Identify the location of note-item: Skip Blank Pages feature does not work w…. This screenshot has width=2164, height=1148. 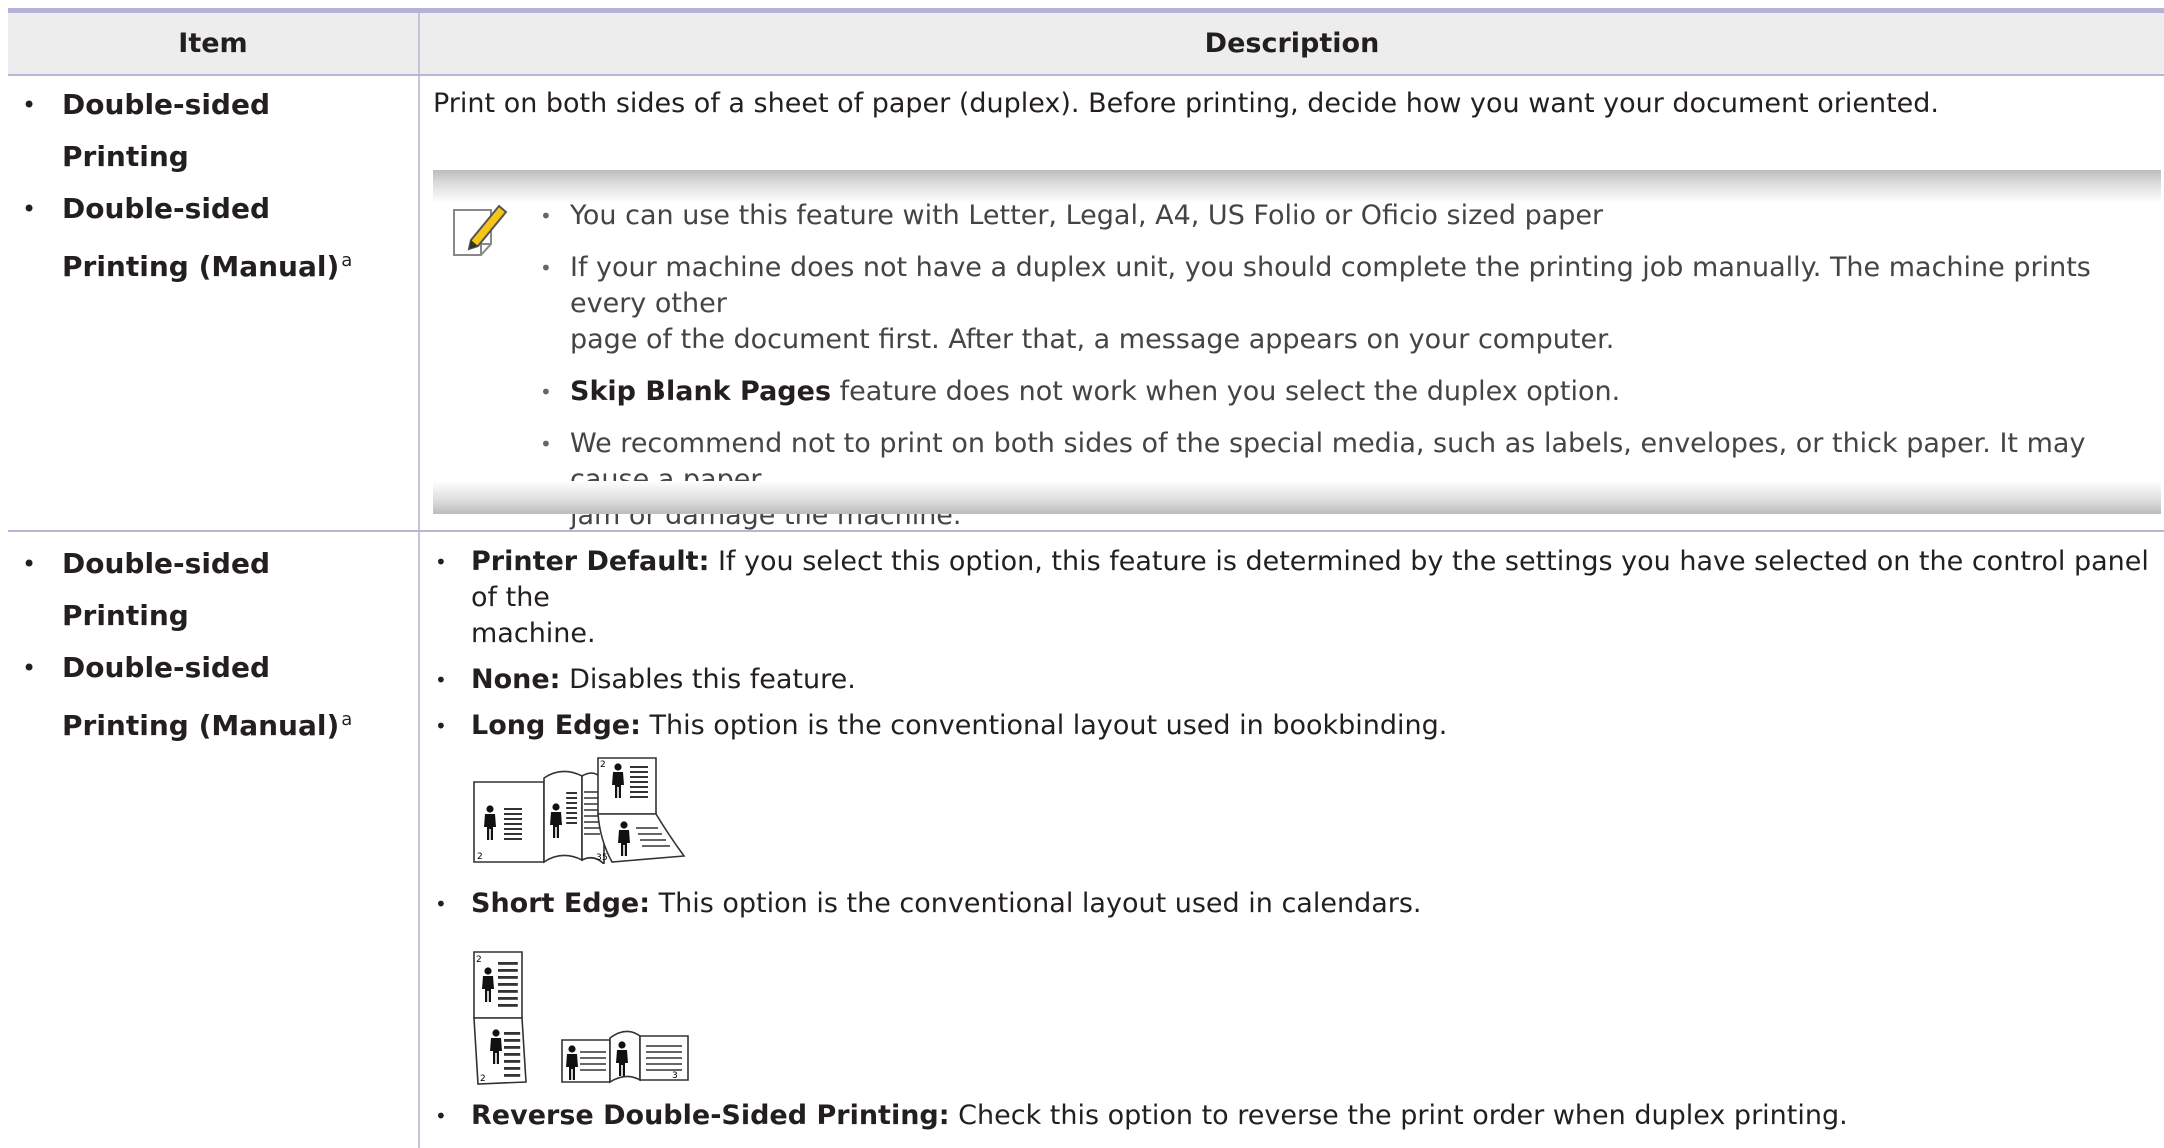
(1350, 392).